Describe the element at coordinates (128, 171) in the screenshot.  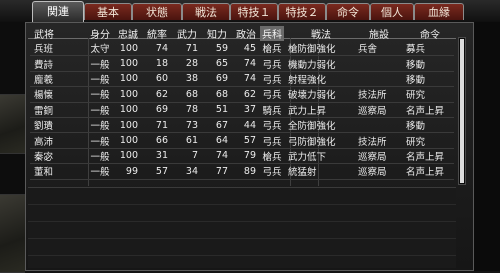
I see `loyalty-cell: 99` at that location.